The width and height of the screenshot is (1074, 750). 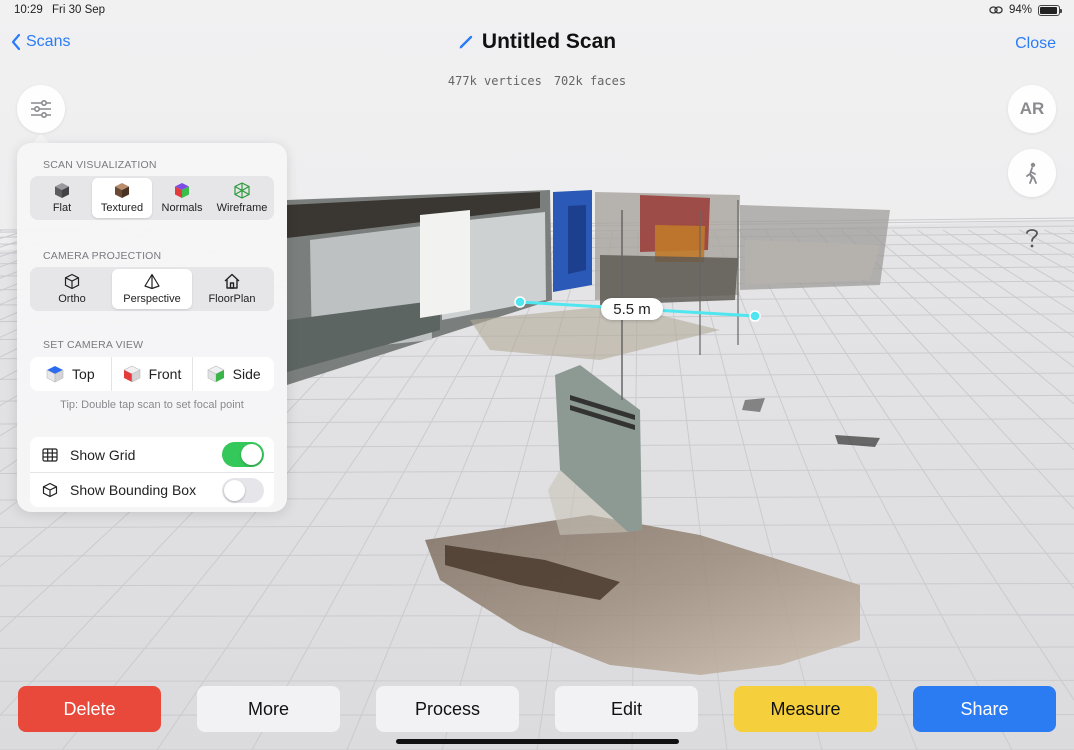 What do you see at coordinates (549, 41) in the screenshot?
I see `title-text: Untitled Scan` at bounding box center [549, 41].